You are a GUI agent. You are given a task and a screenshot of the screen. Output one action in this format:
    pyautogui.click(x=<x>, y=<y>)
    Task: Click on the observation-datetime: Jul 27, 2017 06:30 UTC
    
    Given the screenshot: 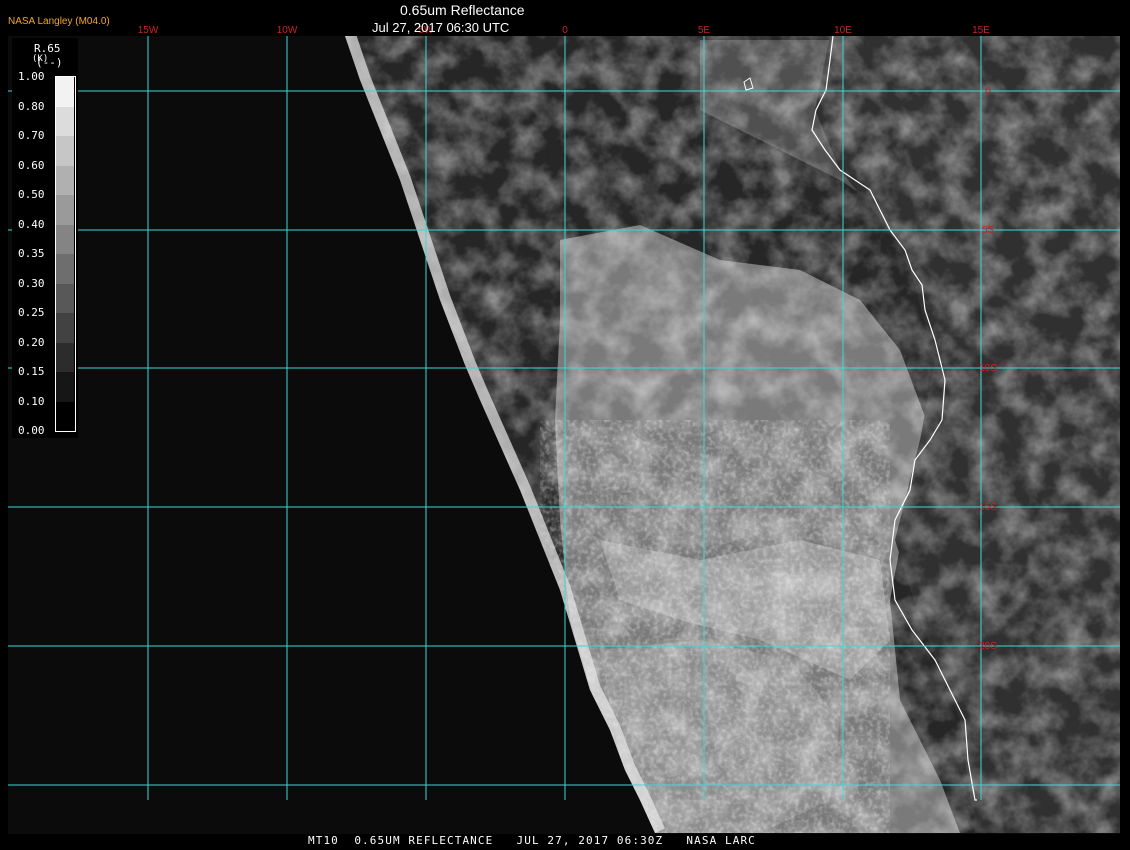 What is the action you would take?
    pyautogui.click(x=441, y=27)
    